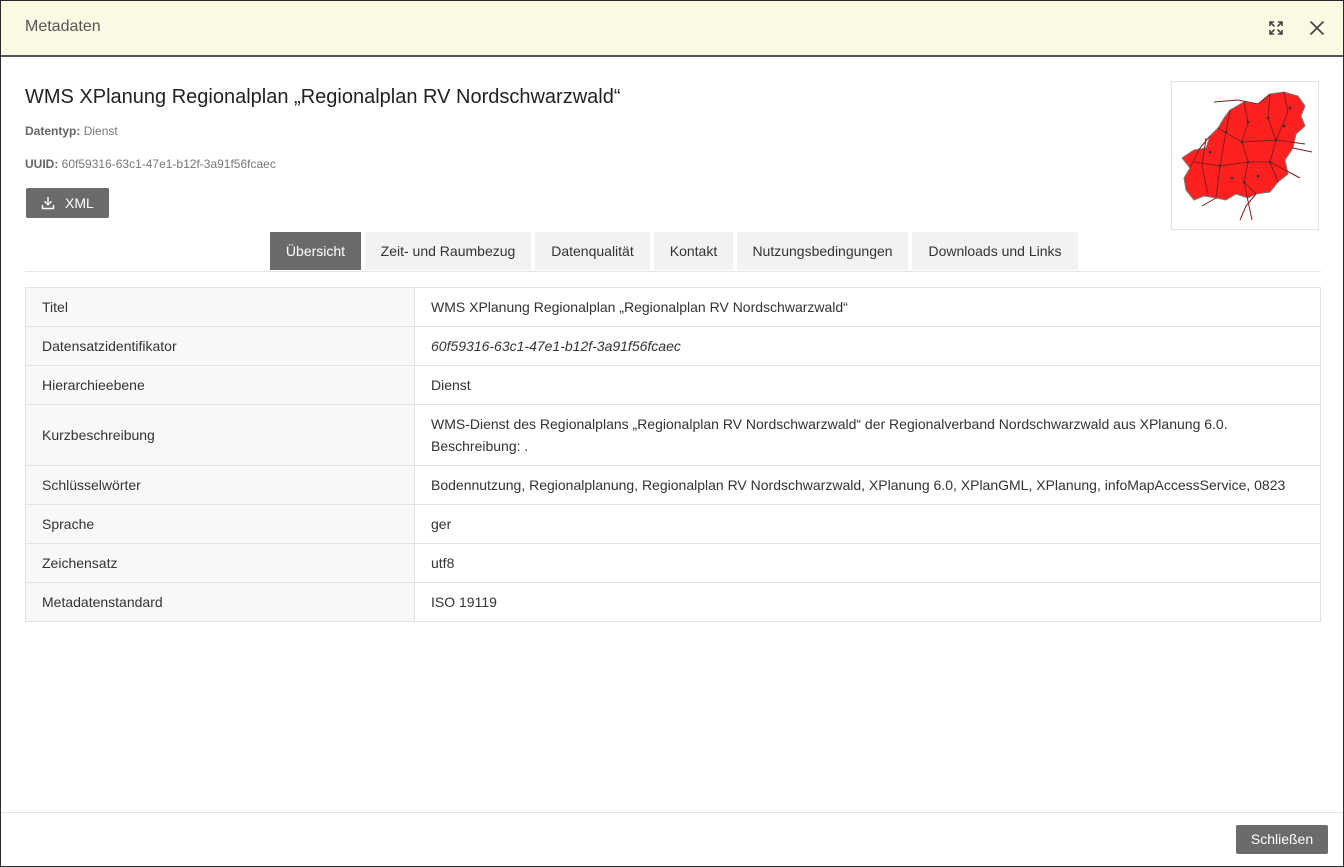 The height and width of the screenshot is (867, 1344). I want to click on modal-footer: Schließen, so click(672, 839).